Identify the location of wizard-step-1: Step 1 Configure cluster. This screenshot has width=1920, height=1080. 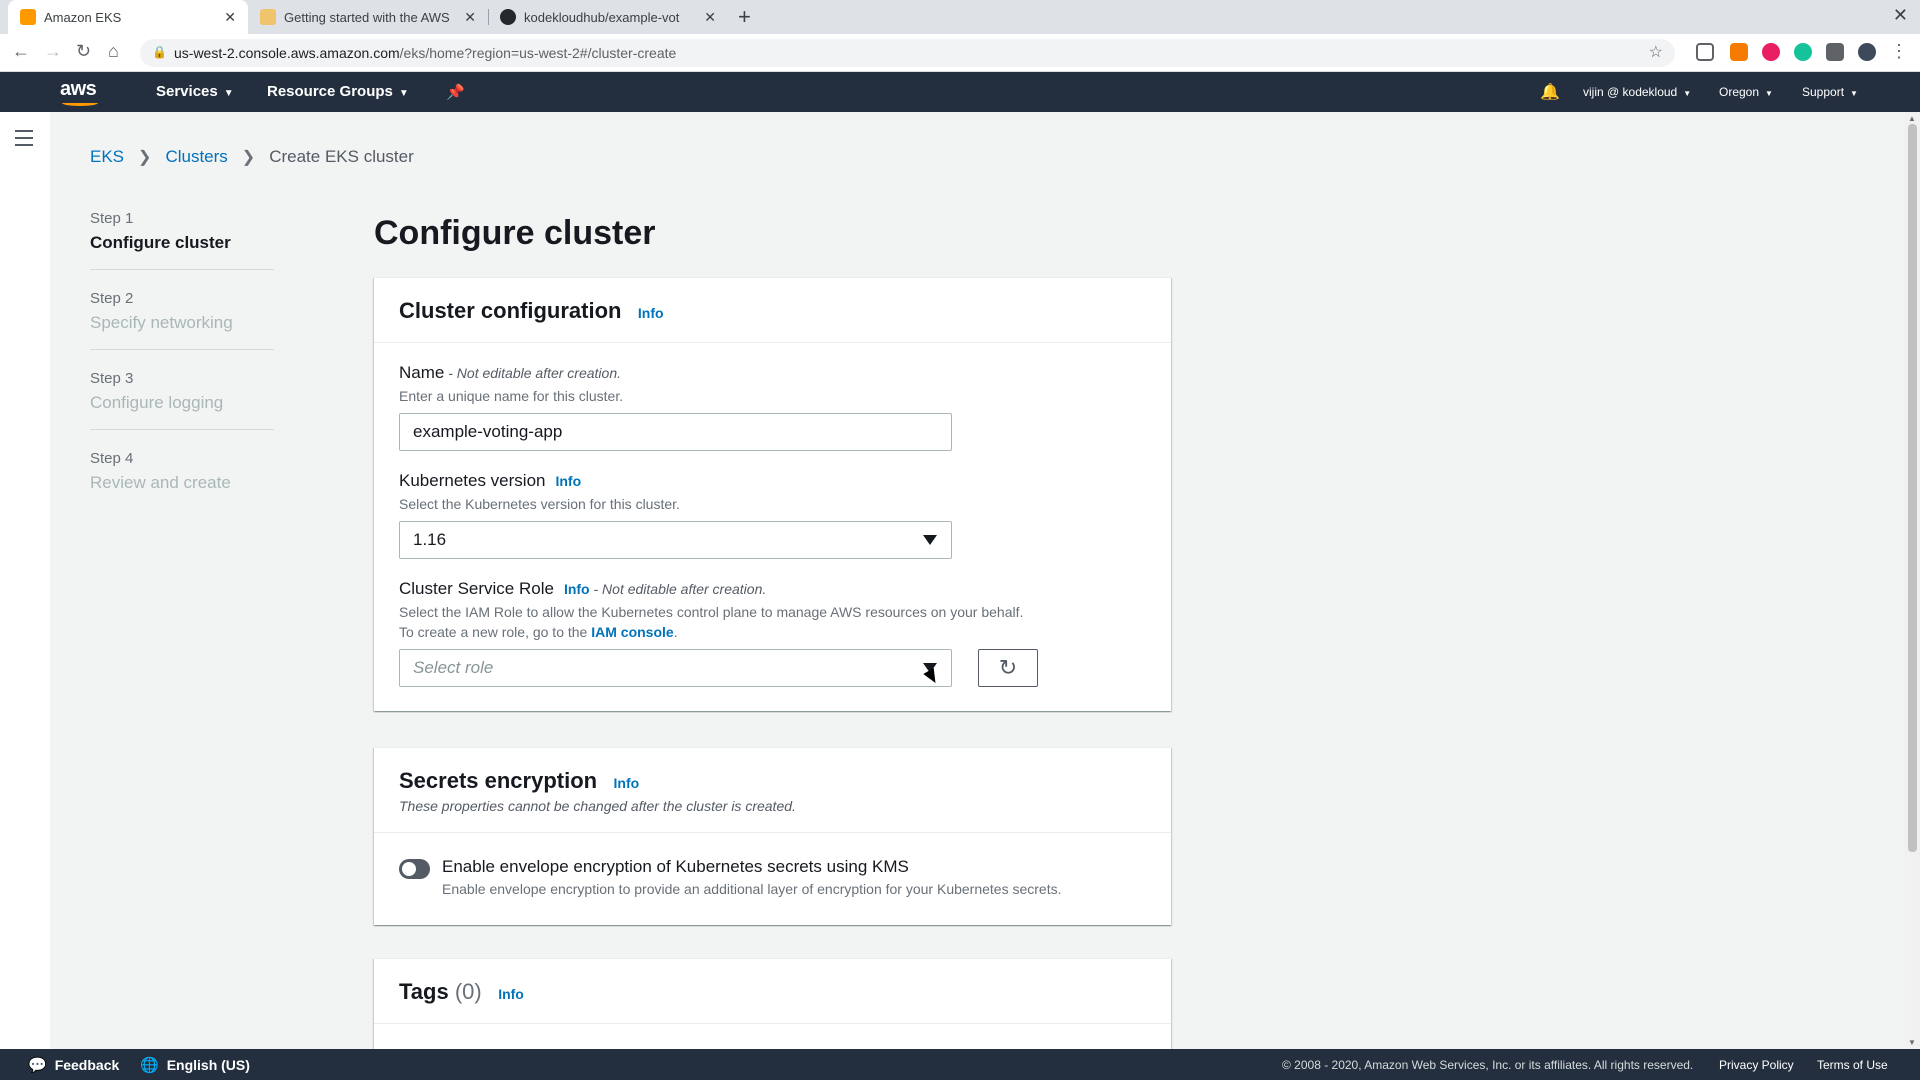
(182, 240).